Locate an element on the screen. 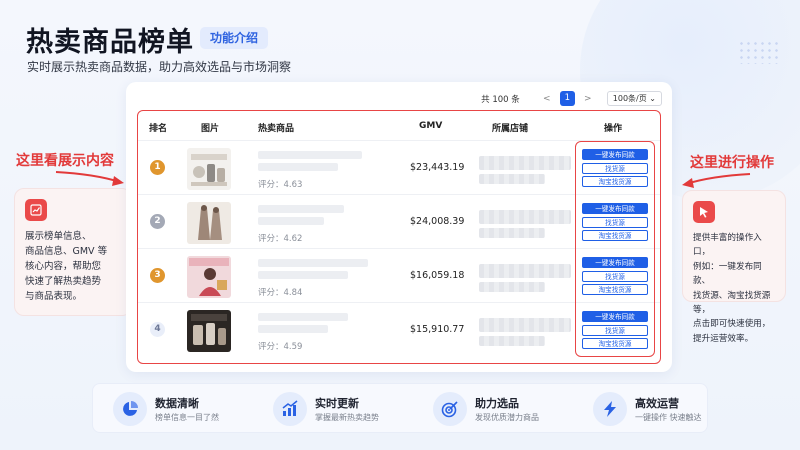 This screenshot has height=450, width=800. pie-chart-icon is located at coordinates (130, 409).